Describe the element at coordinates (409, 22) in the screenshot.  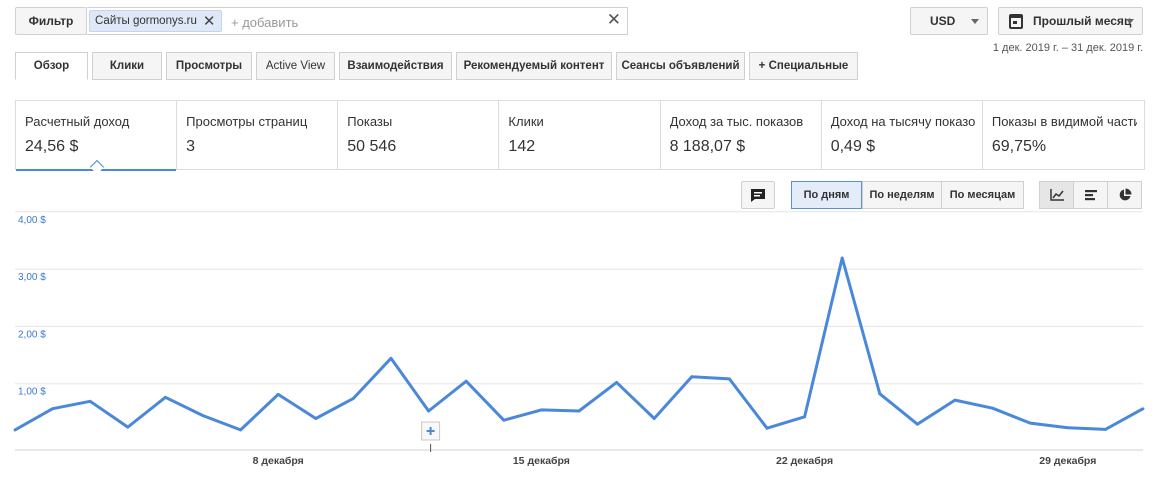
I see `add-filter-input` at that location.